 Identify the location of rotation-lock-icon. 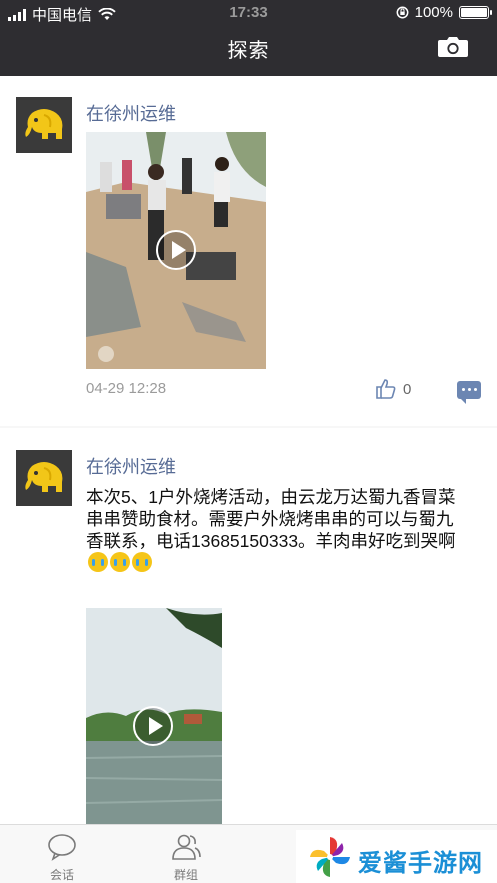
(402, 12).